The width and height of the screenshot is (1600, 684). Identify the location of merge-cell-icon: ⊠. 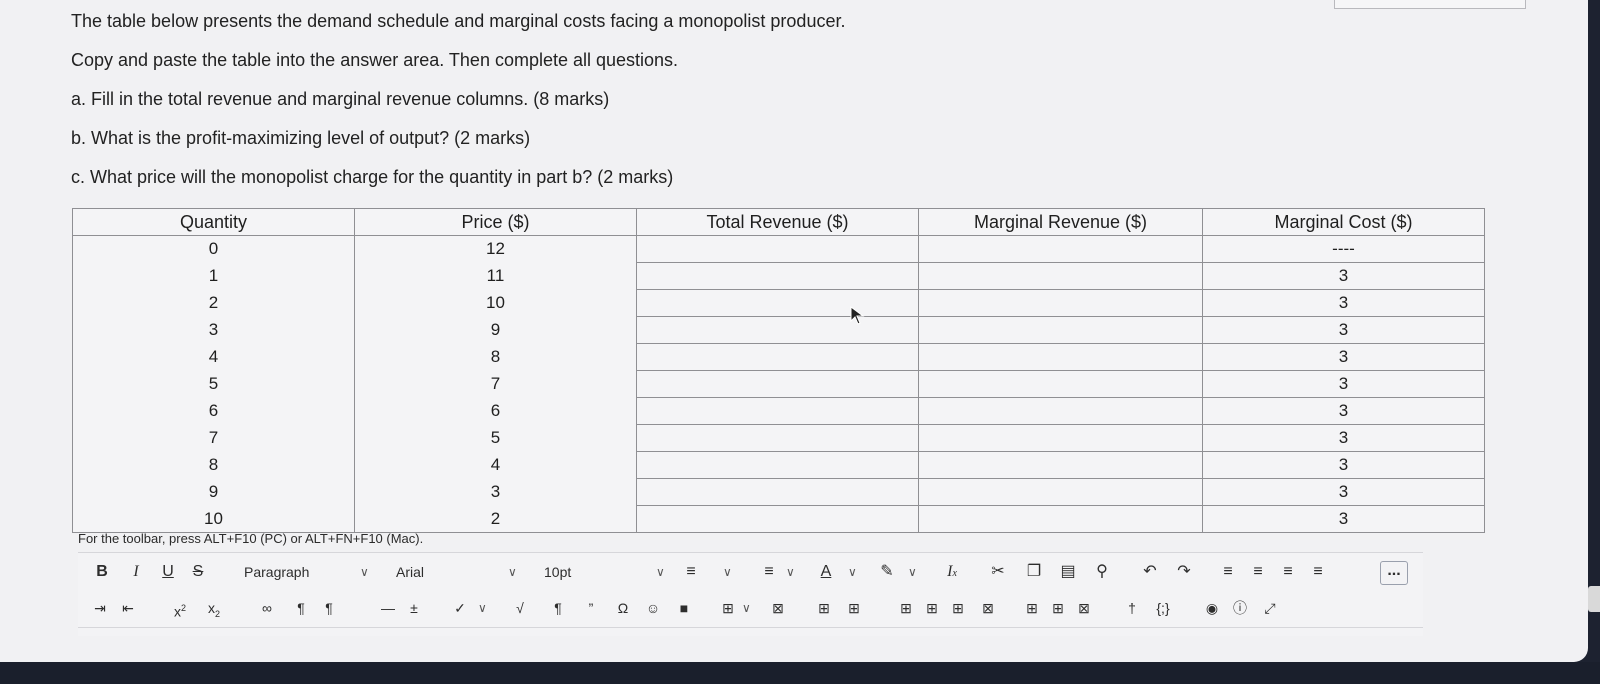
(1084, 608).